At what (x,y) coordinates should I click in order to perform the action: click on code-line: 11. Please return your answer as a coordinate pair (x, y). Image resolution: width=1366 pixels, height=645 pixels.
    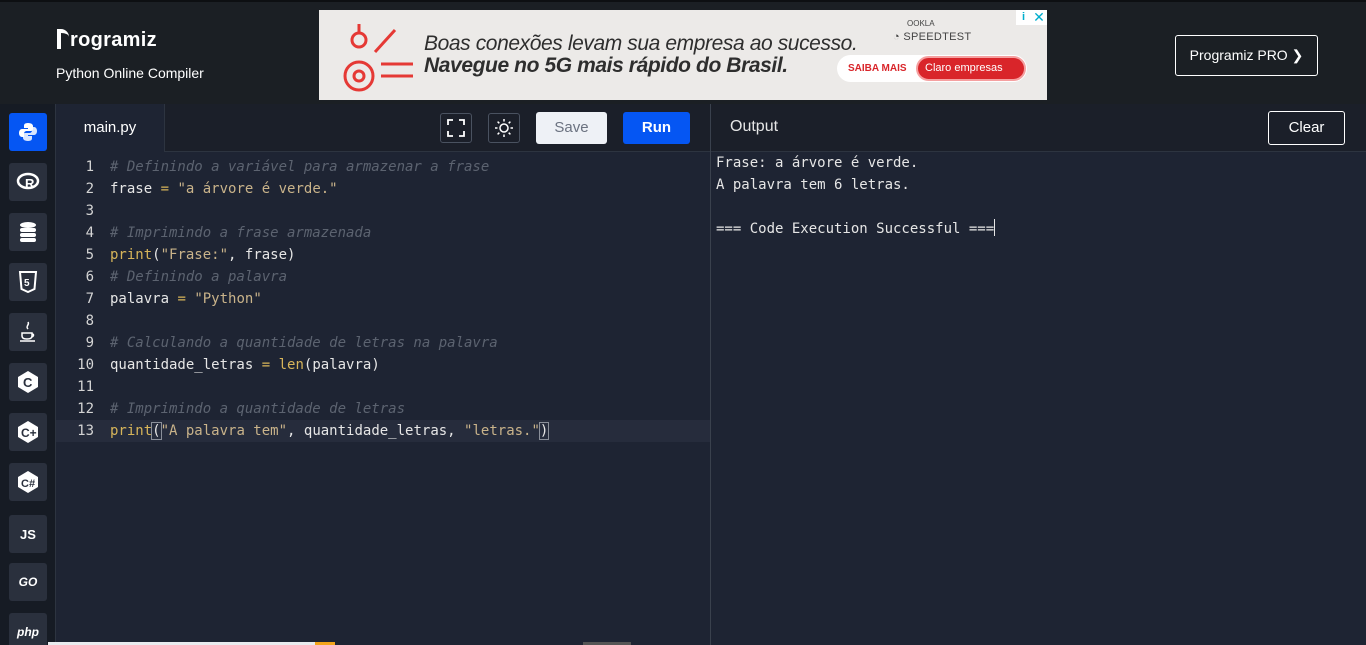
    Looking at the image, I should click on (383, 387).